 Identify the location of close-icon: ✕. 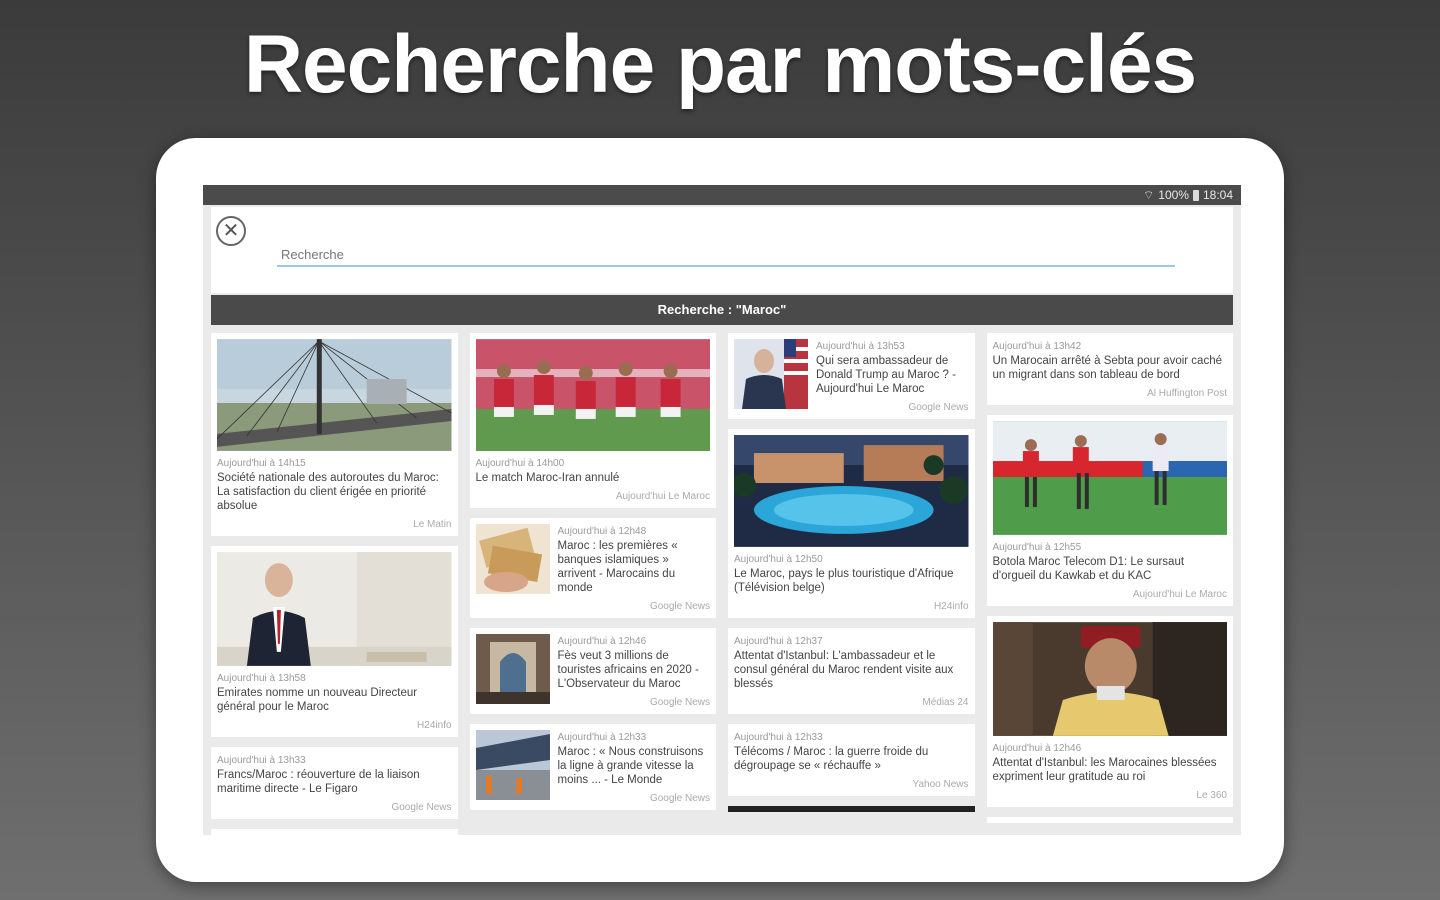
(231, 231).